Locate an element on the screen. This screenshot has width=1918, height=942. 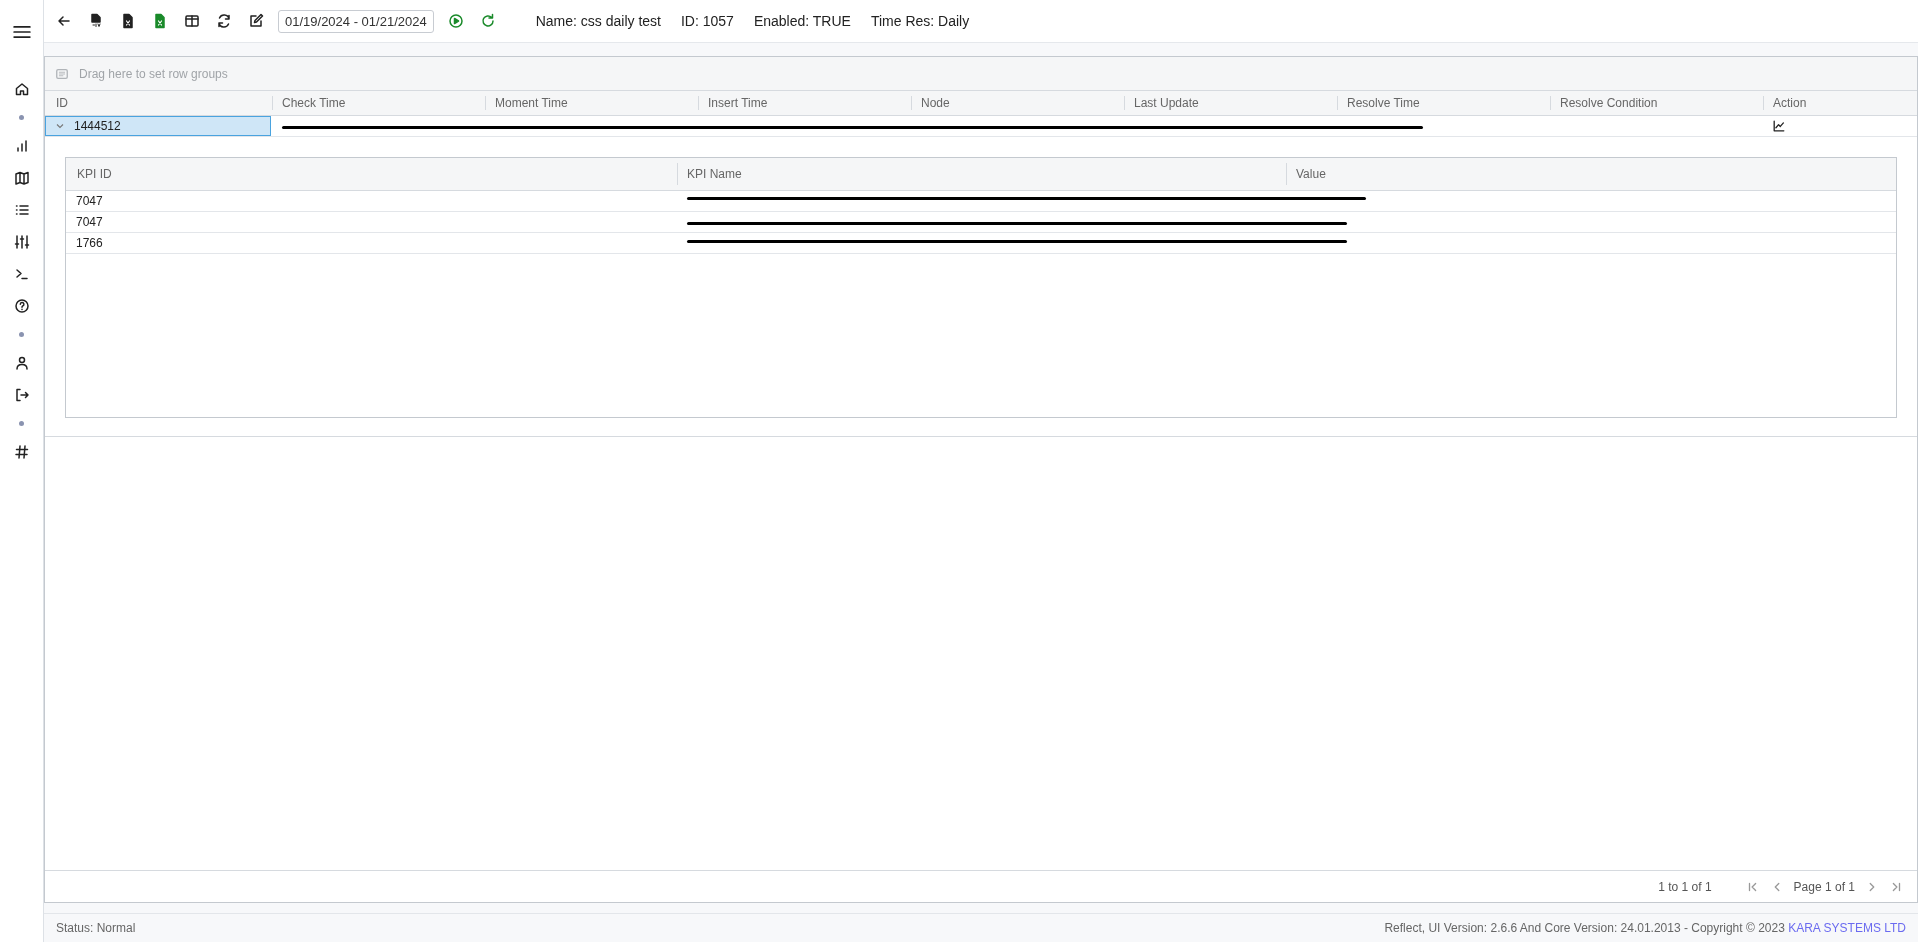
column-header: Insert Time is located at coordinates (803, 103).